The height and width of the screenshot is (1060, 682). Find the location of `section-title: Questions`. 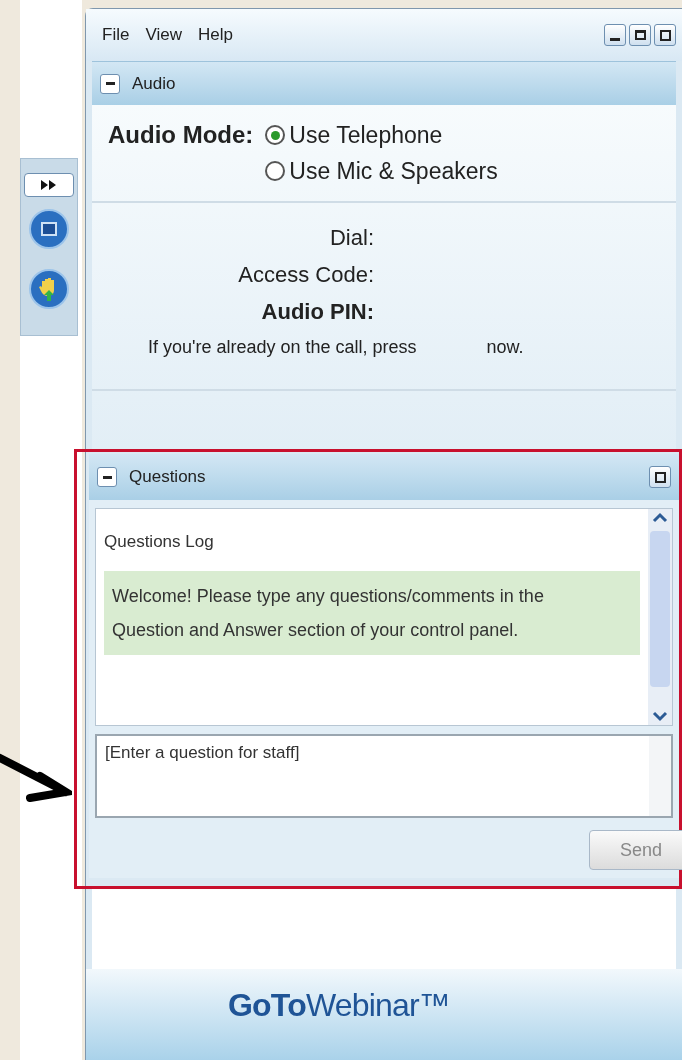

section-title: Questions is located at coordinates (167, 477).